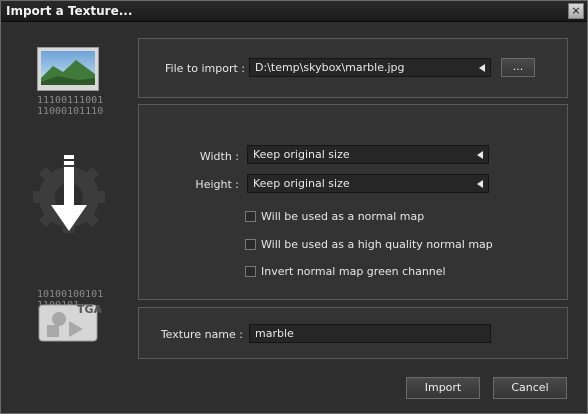 The width and height of the screenshot is (588, 414). I want to click on texture-file-icon: TGA, so click(70, 323).